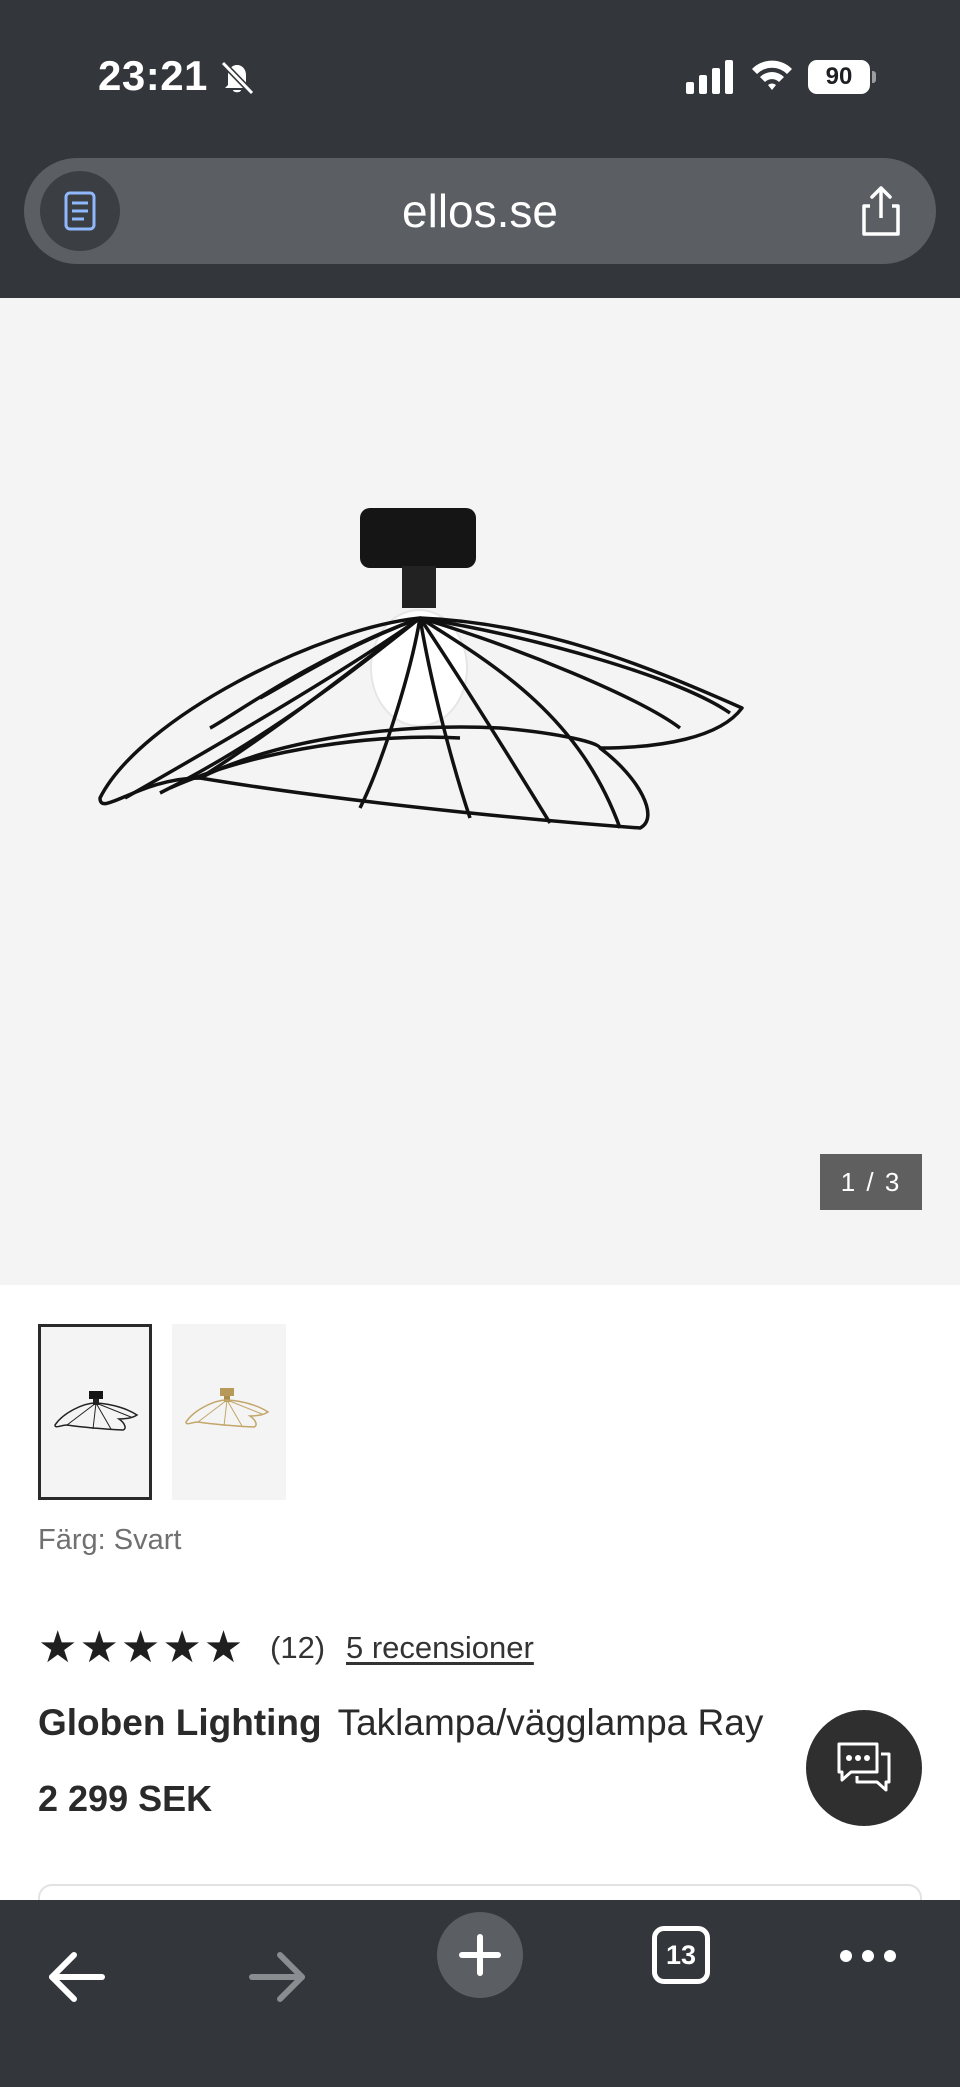  What do you see at coordinates (278, 1977) in the screenshot?
I see `forward-arrow-icon` at bounding box center [278, 1977].